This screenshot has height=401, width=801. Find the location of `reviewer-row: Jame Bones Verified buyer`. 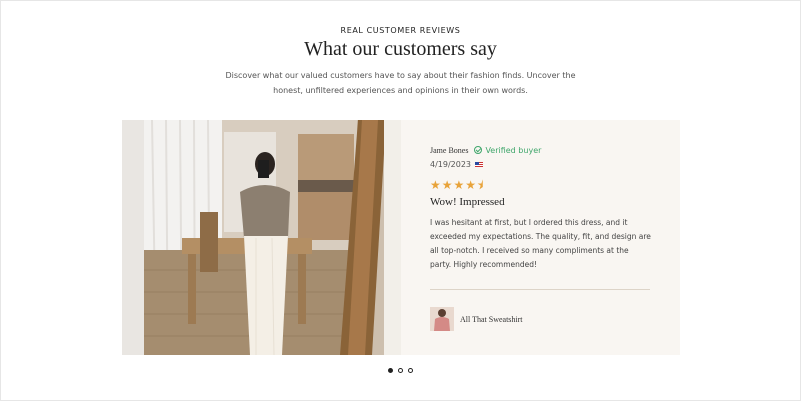

reviewer-row: Jame Bones Verified buyer is located at coordinates (541, 150).